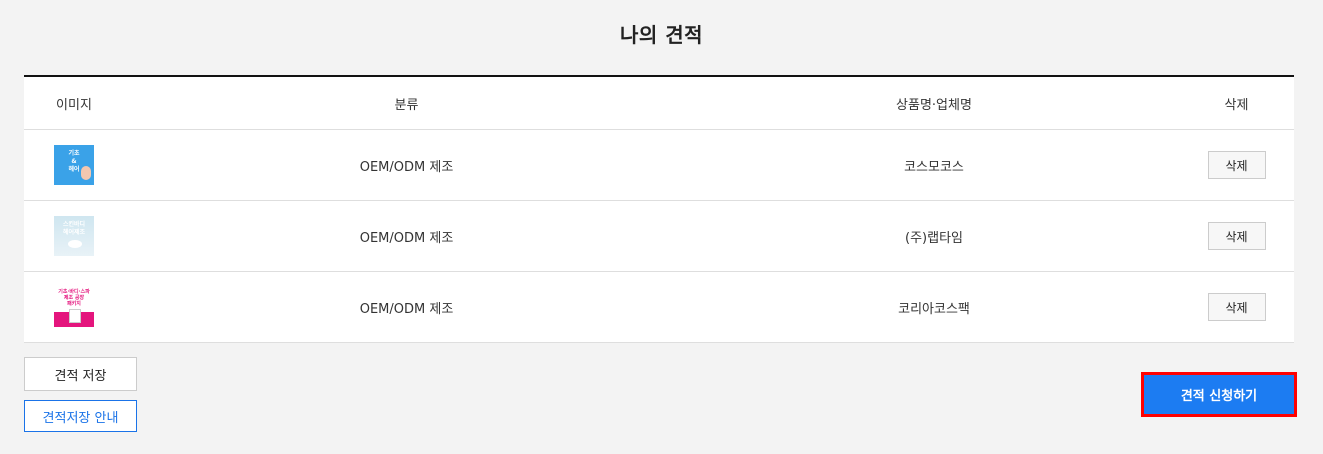  I want to click on table-header: 이미지 분류 상품명·업체명 삭제, so click(659, 103).